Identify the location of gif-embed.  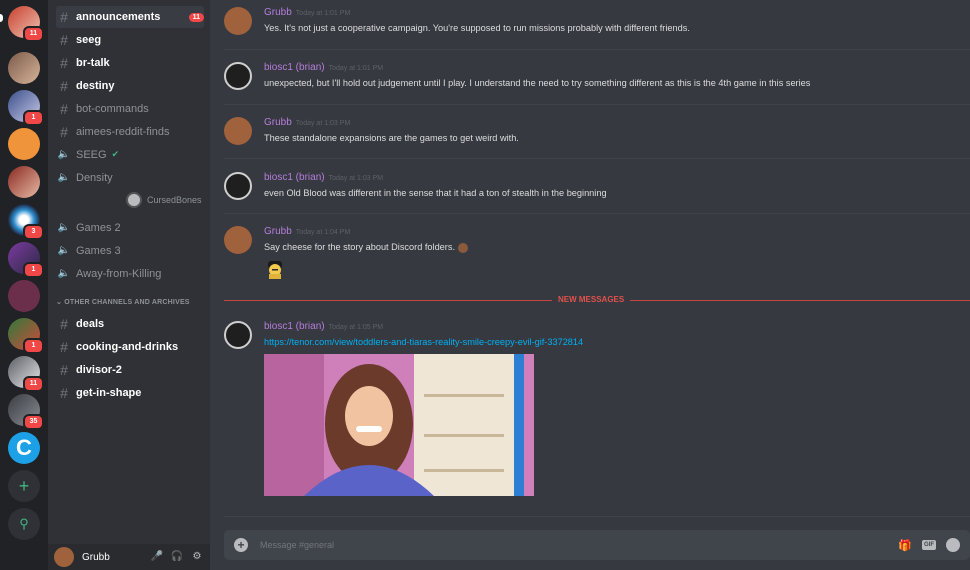
(399, 425).